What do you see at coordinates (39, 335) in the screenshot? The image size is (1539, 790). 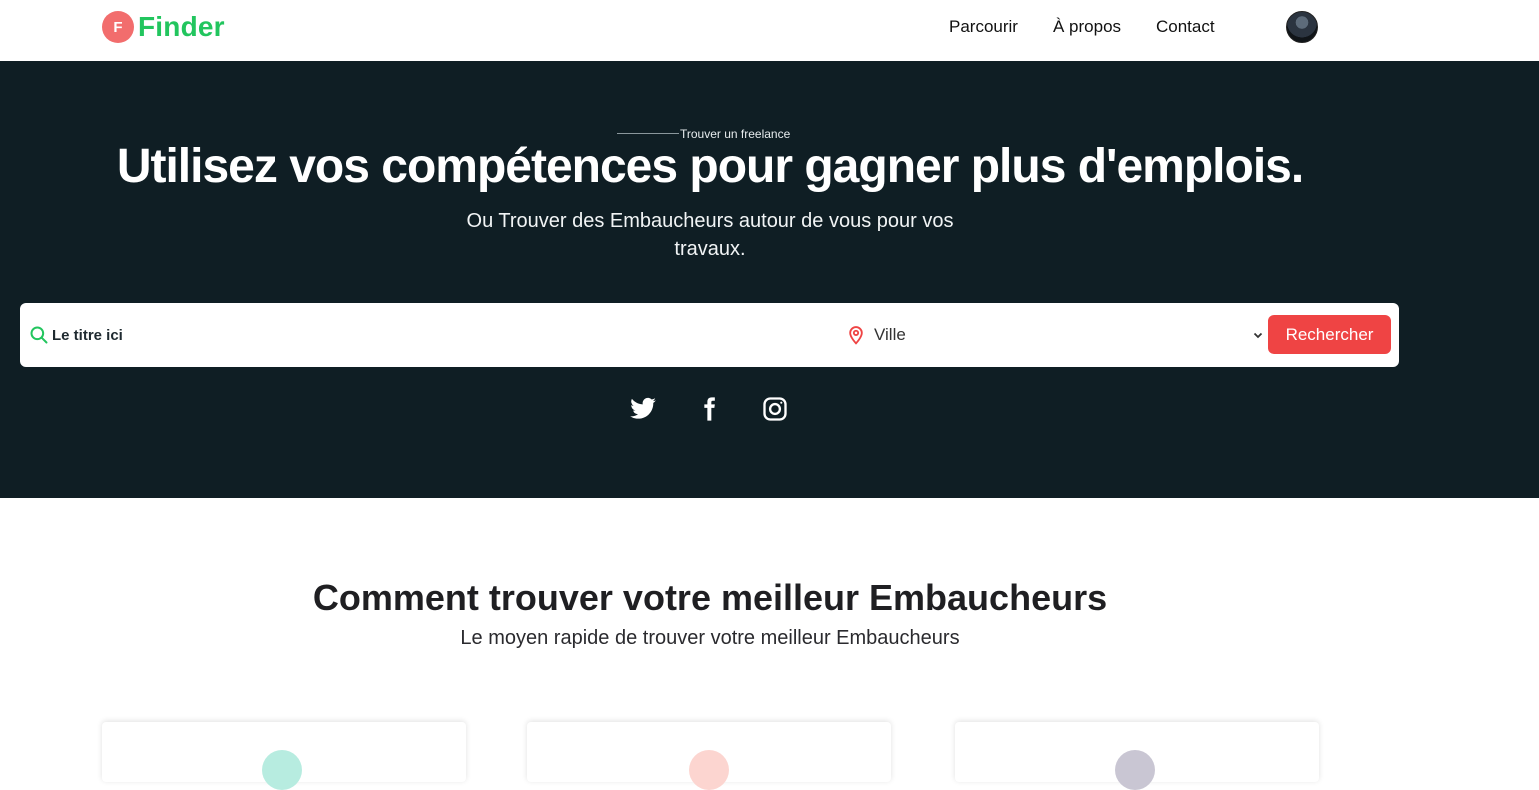 I see `search-icon` at bounding box center [39, 335].